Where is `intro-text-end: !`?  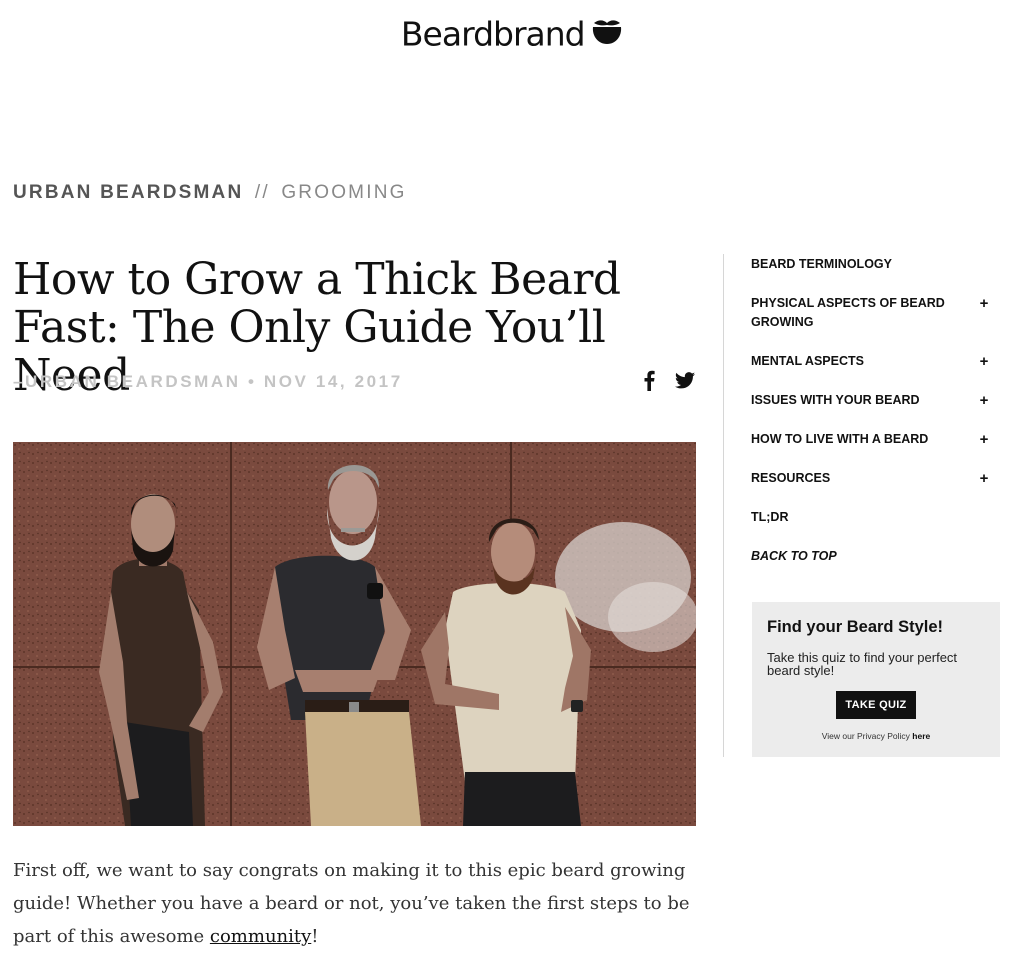
intro-text-end: ! is located at coordinates (315, 936).